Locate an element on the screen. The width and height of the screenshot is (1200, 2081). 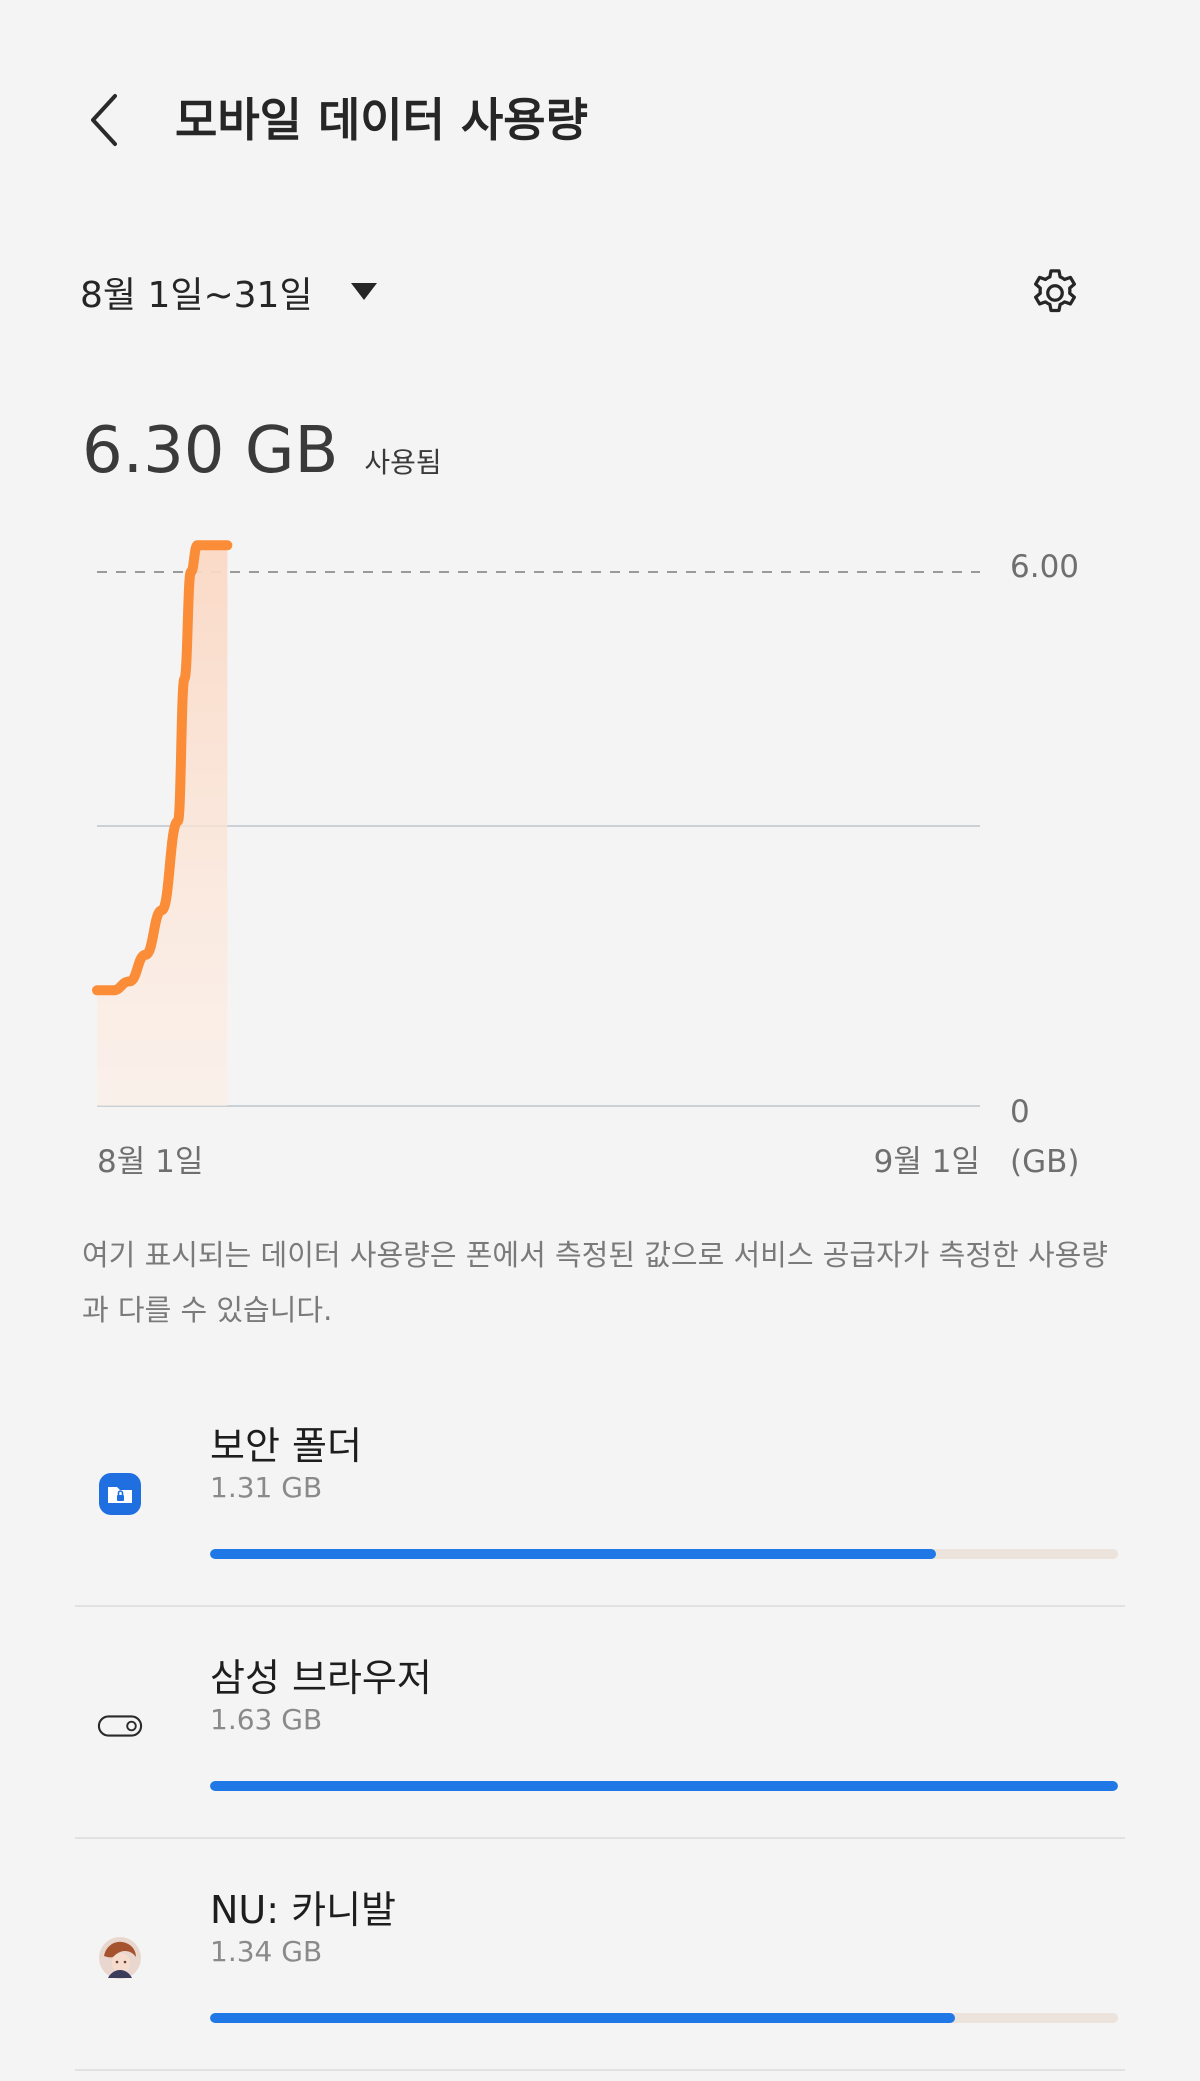
chart-limit-label: 6.00 is located at coordinates (1044, 567).